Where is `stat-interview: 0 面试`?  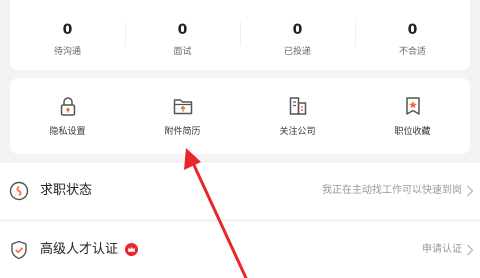
stat-interview: 0 面试 is located at coordinates (182, 35).